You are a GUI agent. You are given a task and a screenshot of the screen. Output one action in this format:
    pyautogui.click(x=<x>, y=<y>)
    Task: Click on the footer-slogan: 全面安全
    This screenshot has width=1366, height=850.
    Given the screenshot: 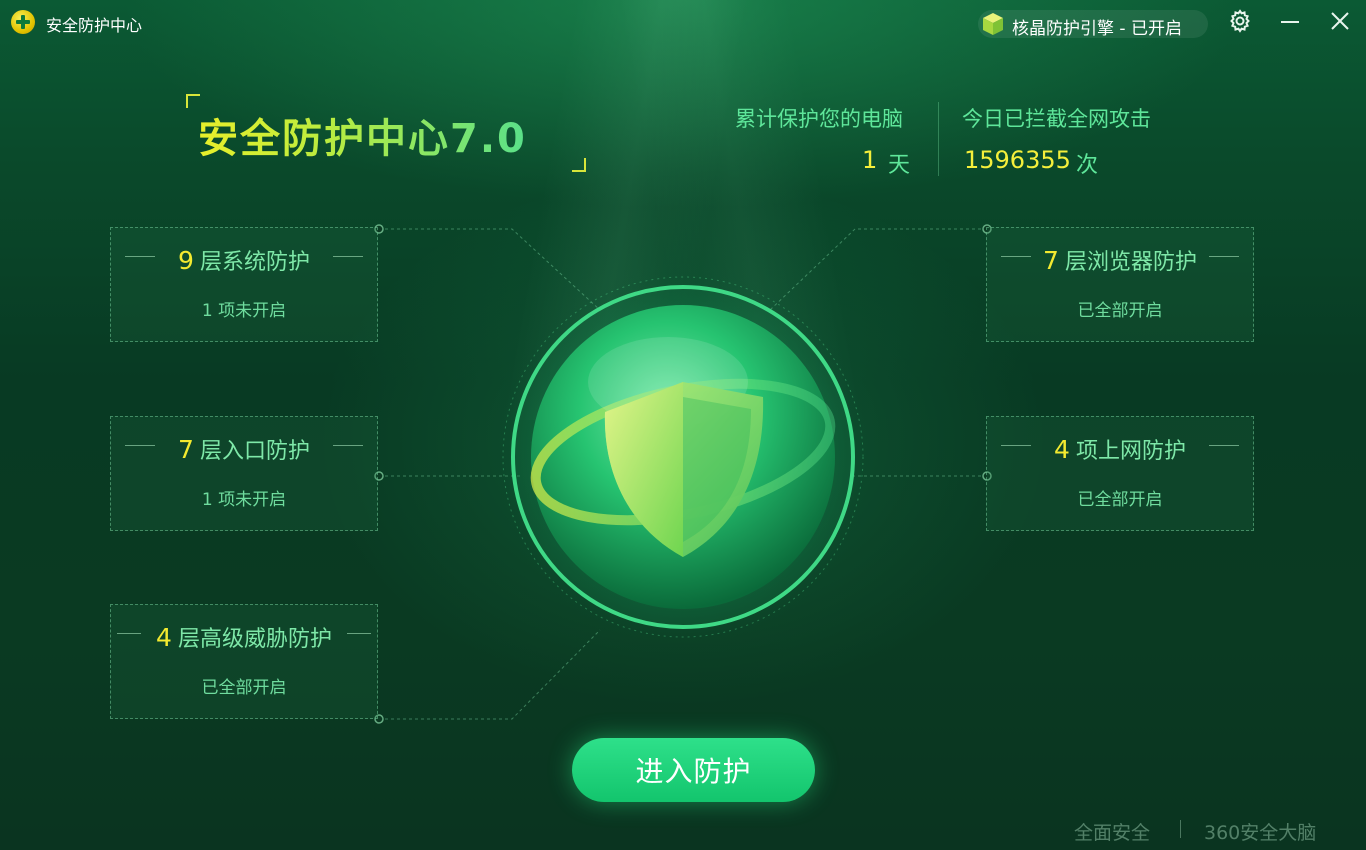 What is the action you would take?
    pyautogui.click(x=1112, y=833)
    